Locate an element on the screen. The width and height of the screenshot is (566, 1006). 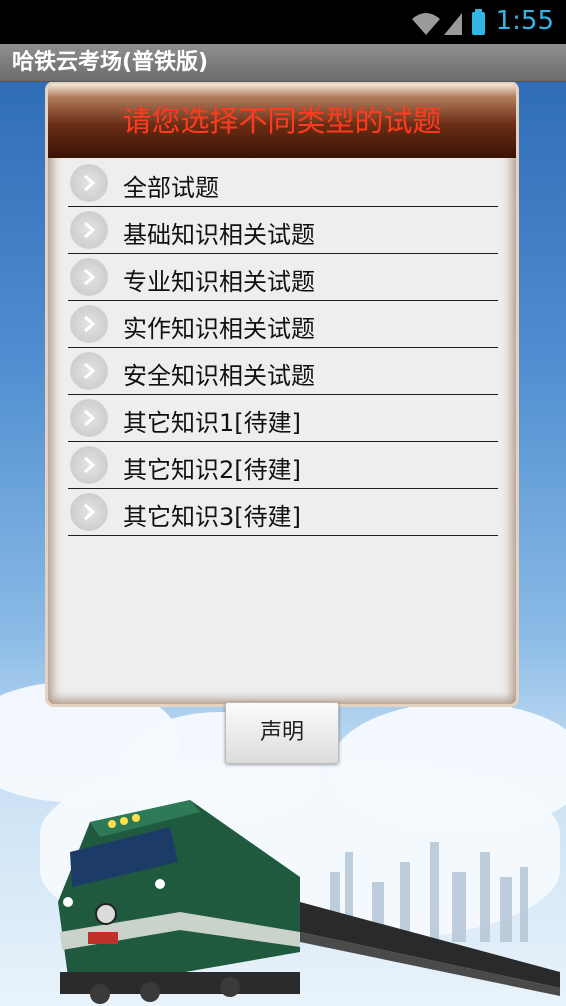
list-item-label: 全部试题 is located at coordinates (171, 188).